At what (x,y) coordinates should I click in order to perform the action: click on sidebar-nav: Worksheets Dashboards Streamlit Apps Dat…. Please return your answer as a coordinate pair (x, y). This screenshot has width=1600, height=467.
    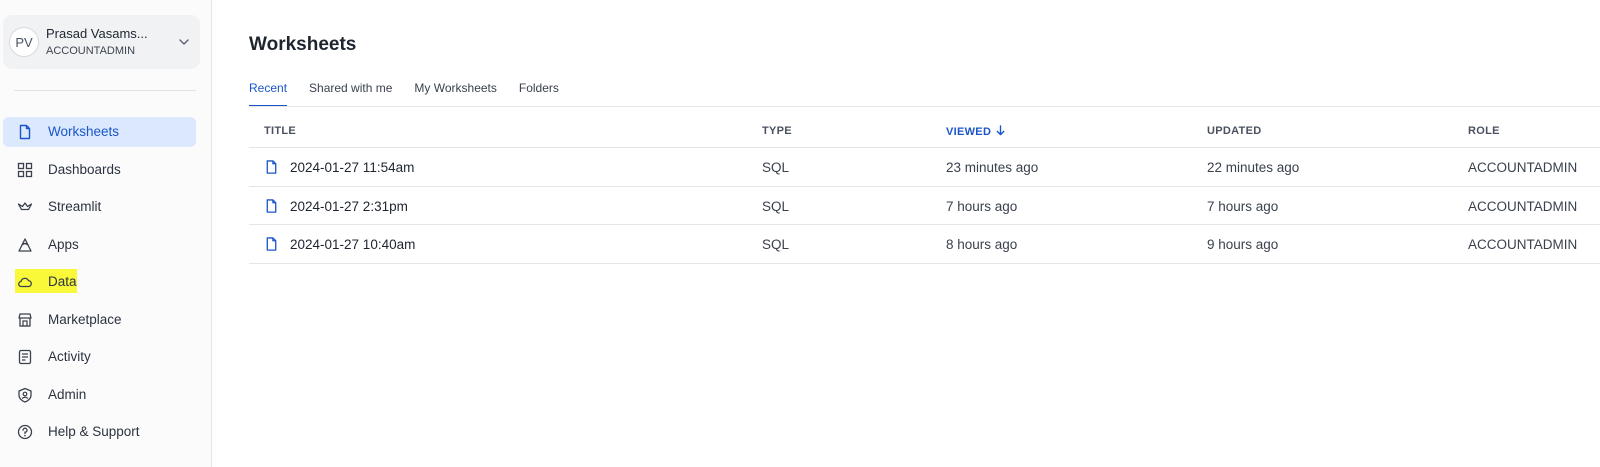
    Looking at the image, I should click on (99, 286).